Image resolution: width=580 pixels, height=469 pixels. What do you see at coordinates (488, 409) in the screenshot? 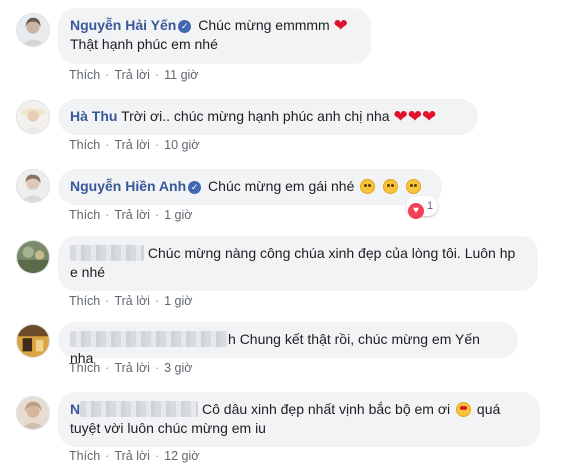
I see `comment-text-end: quá` at bounding box center [488, 409].